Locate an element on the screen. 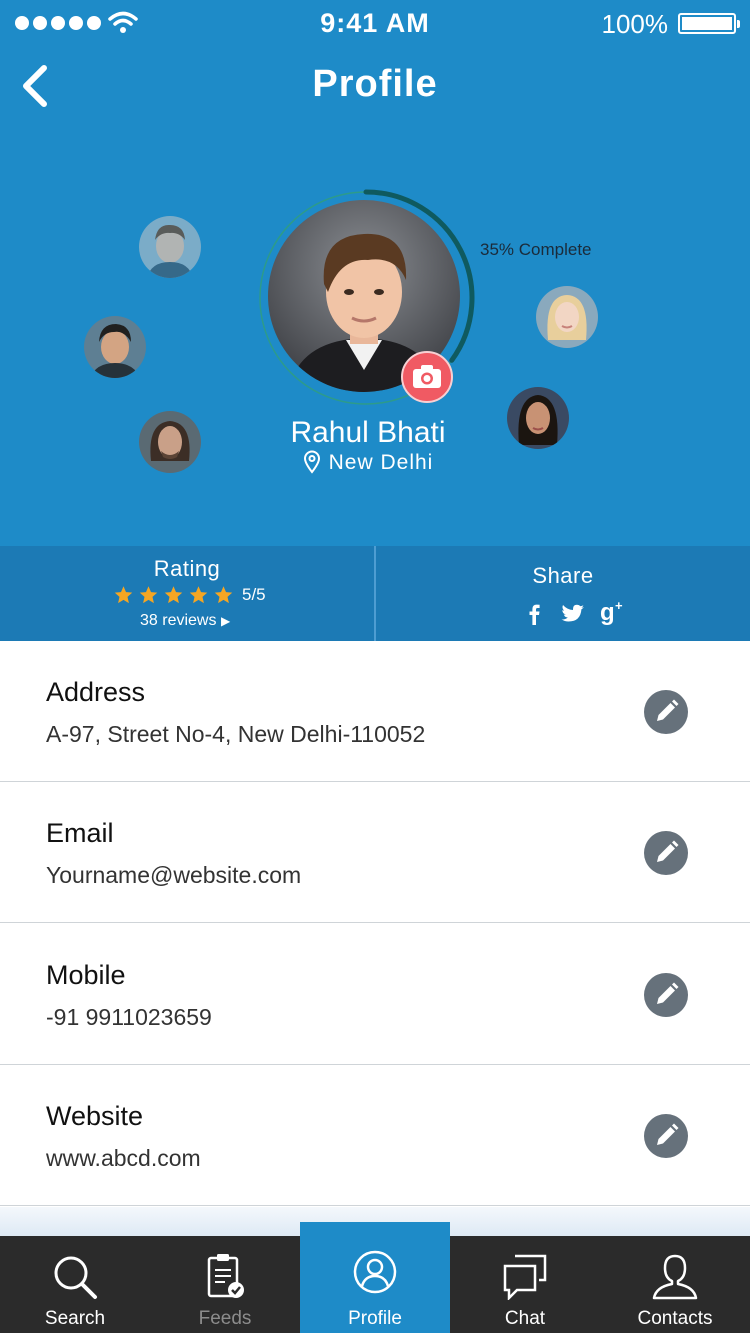 This screenshot has height=1333, width=750. edit-website-button is located at coordinates (666, 1136).